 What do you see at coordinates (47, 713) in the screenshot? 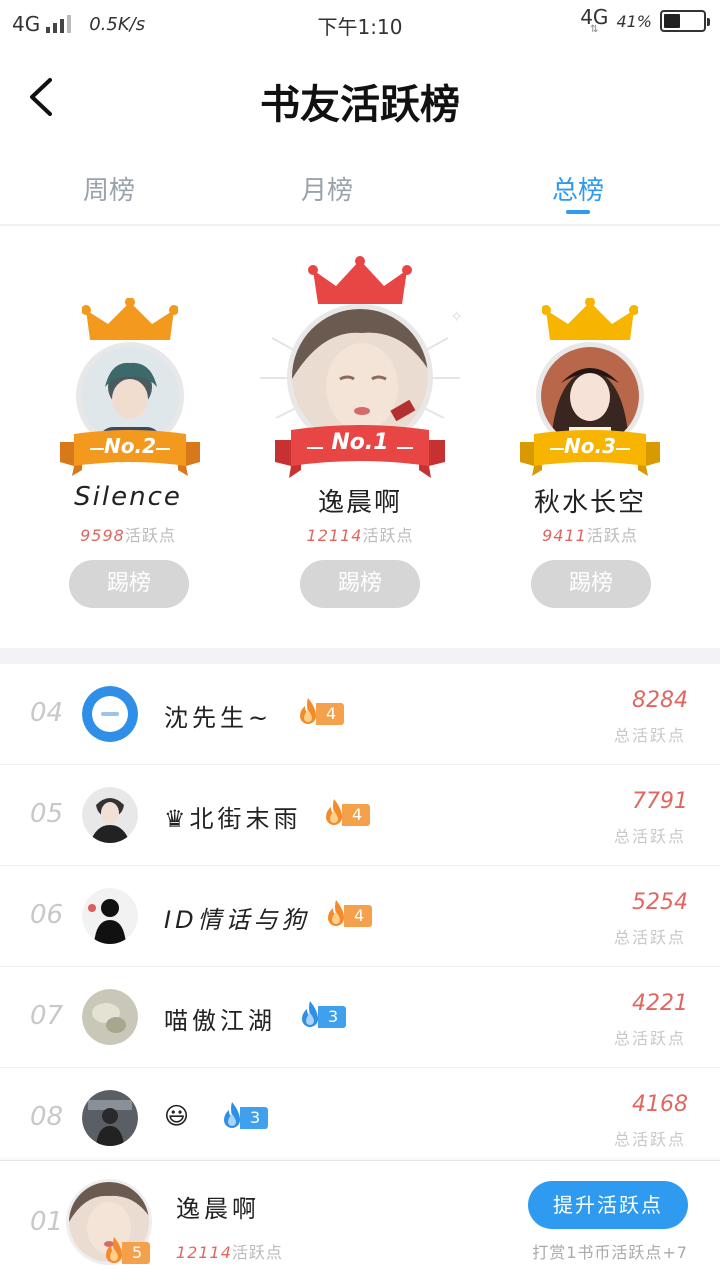
I see `rank-number: 04` at bounding box center [47, 713].